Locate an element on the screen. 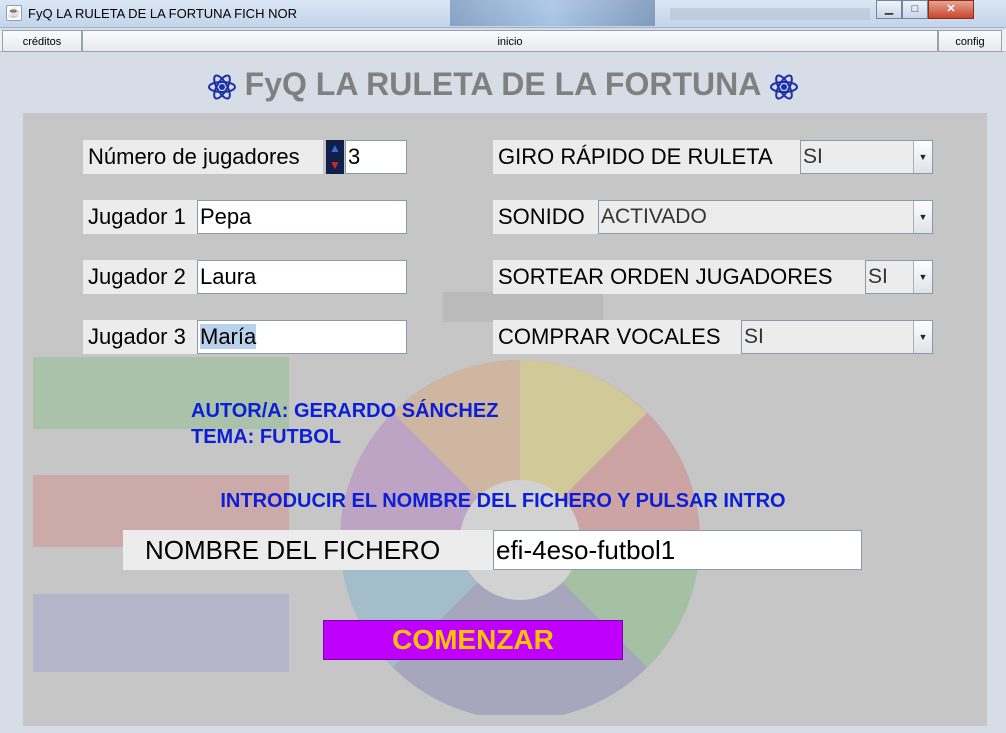  sound-label: SONIDO is located at coordinates (546, 217).